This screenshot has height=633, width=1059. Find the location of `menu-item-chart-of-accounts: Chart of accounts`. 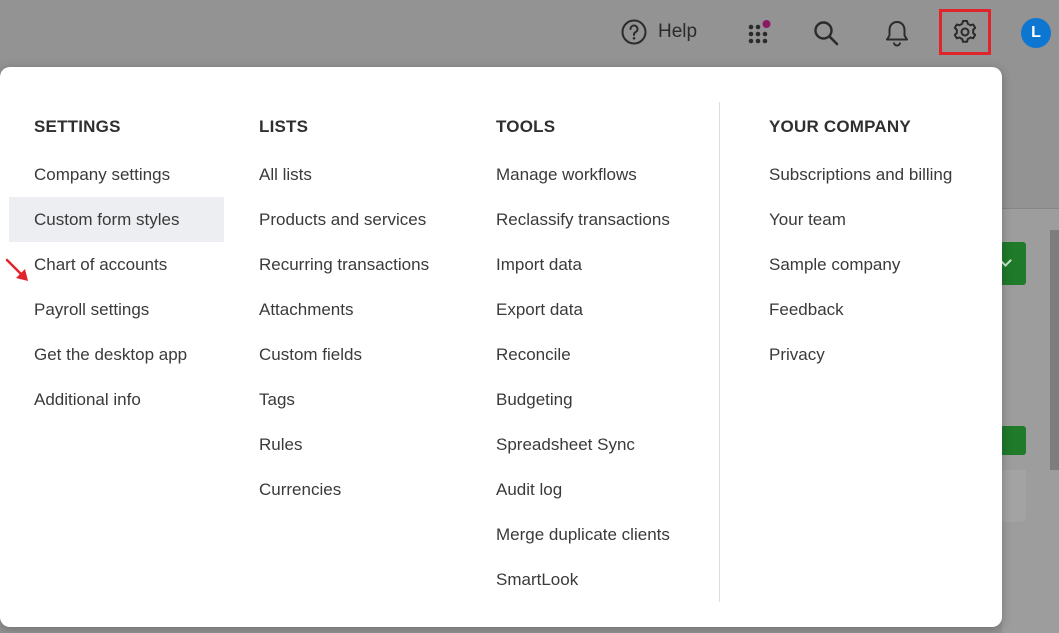

menu-item-chart-of-accounts: Chart of accounts is located at coordinates (116, 264).